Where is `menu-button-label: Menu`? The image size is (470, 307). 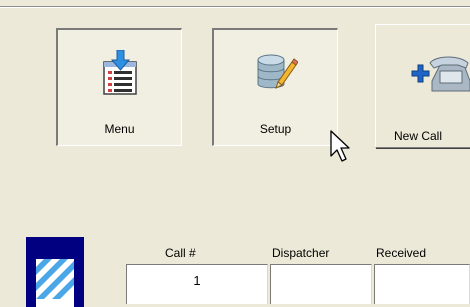
menu-button-label: Menu is located at coordinates (119, 129).